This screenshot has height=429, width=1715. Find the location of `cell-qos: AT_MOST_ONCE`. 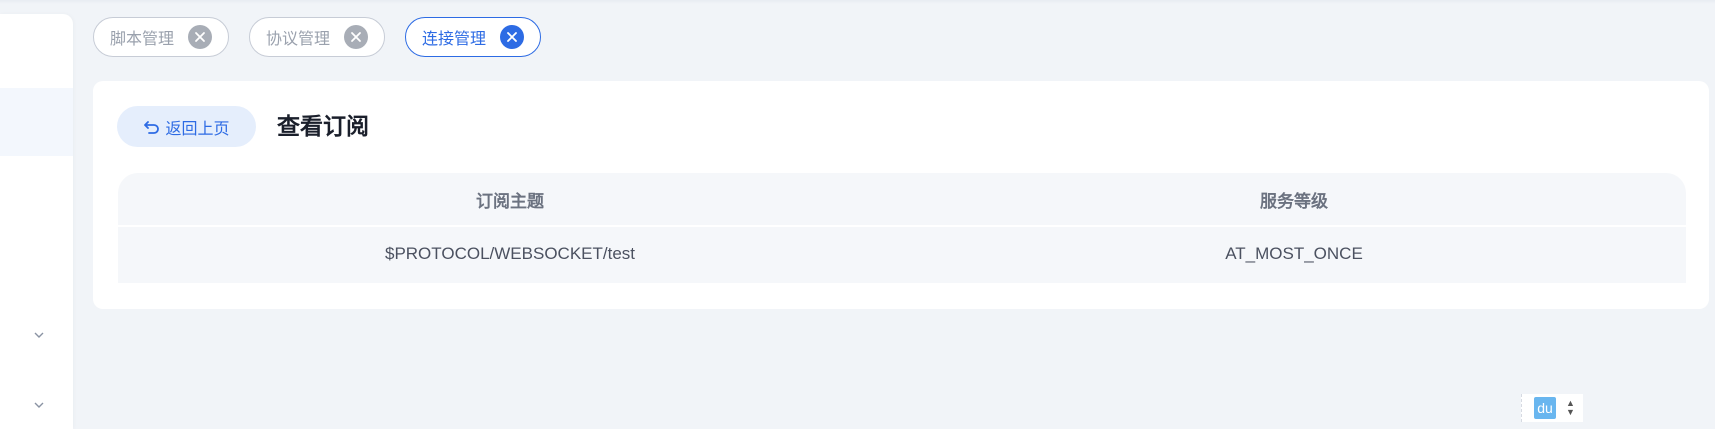

cell-qos: AT_MOST_ONCE is located at coordinates (1294, 253).